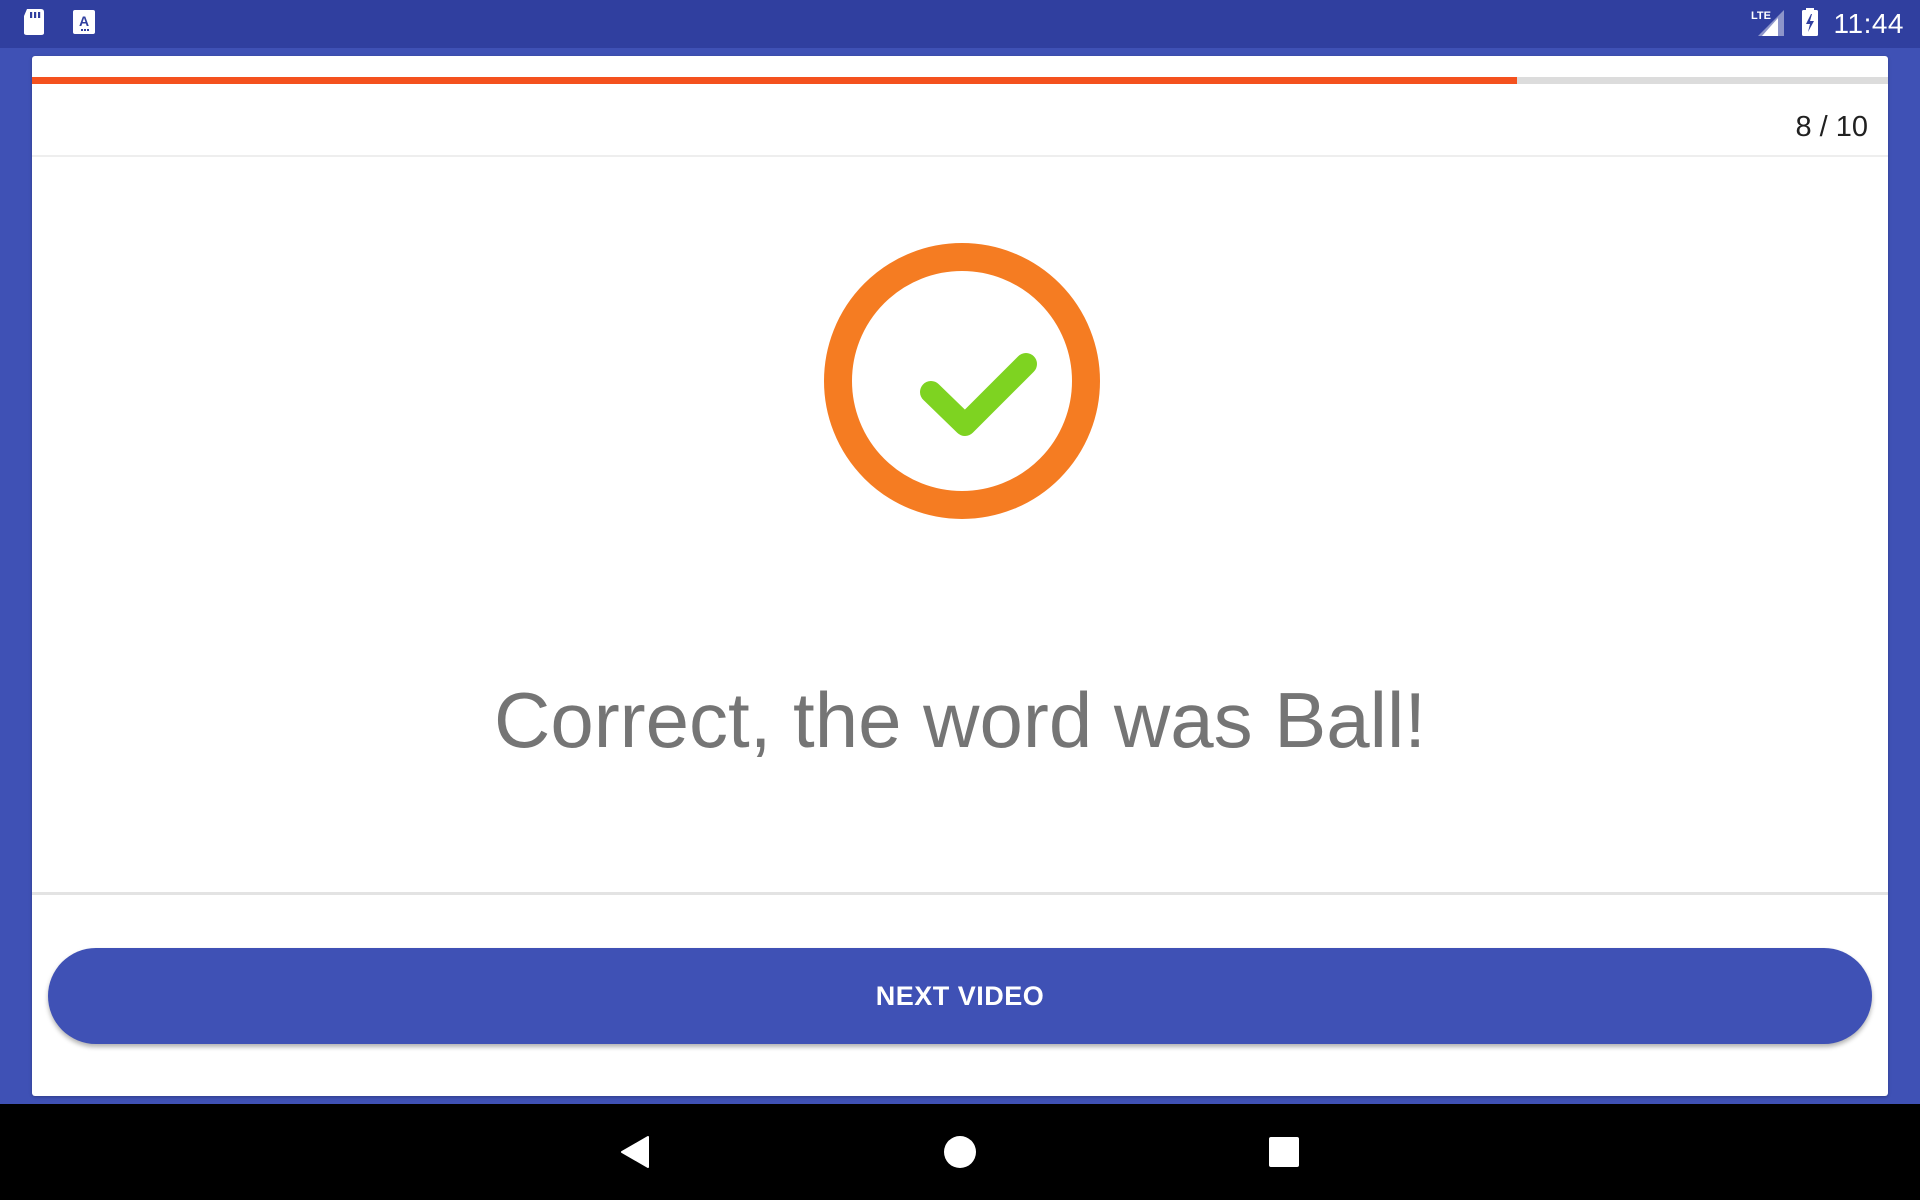 The height and width of the screenshot is (1200, 1920). I want to click on battery-charging-icon, so click(1810, 24).